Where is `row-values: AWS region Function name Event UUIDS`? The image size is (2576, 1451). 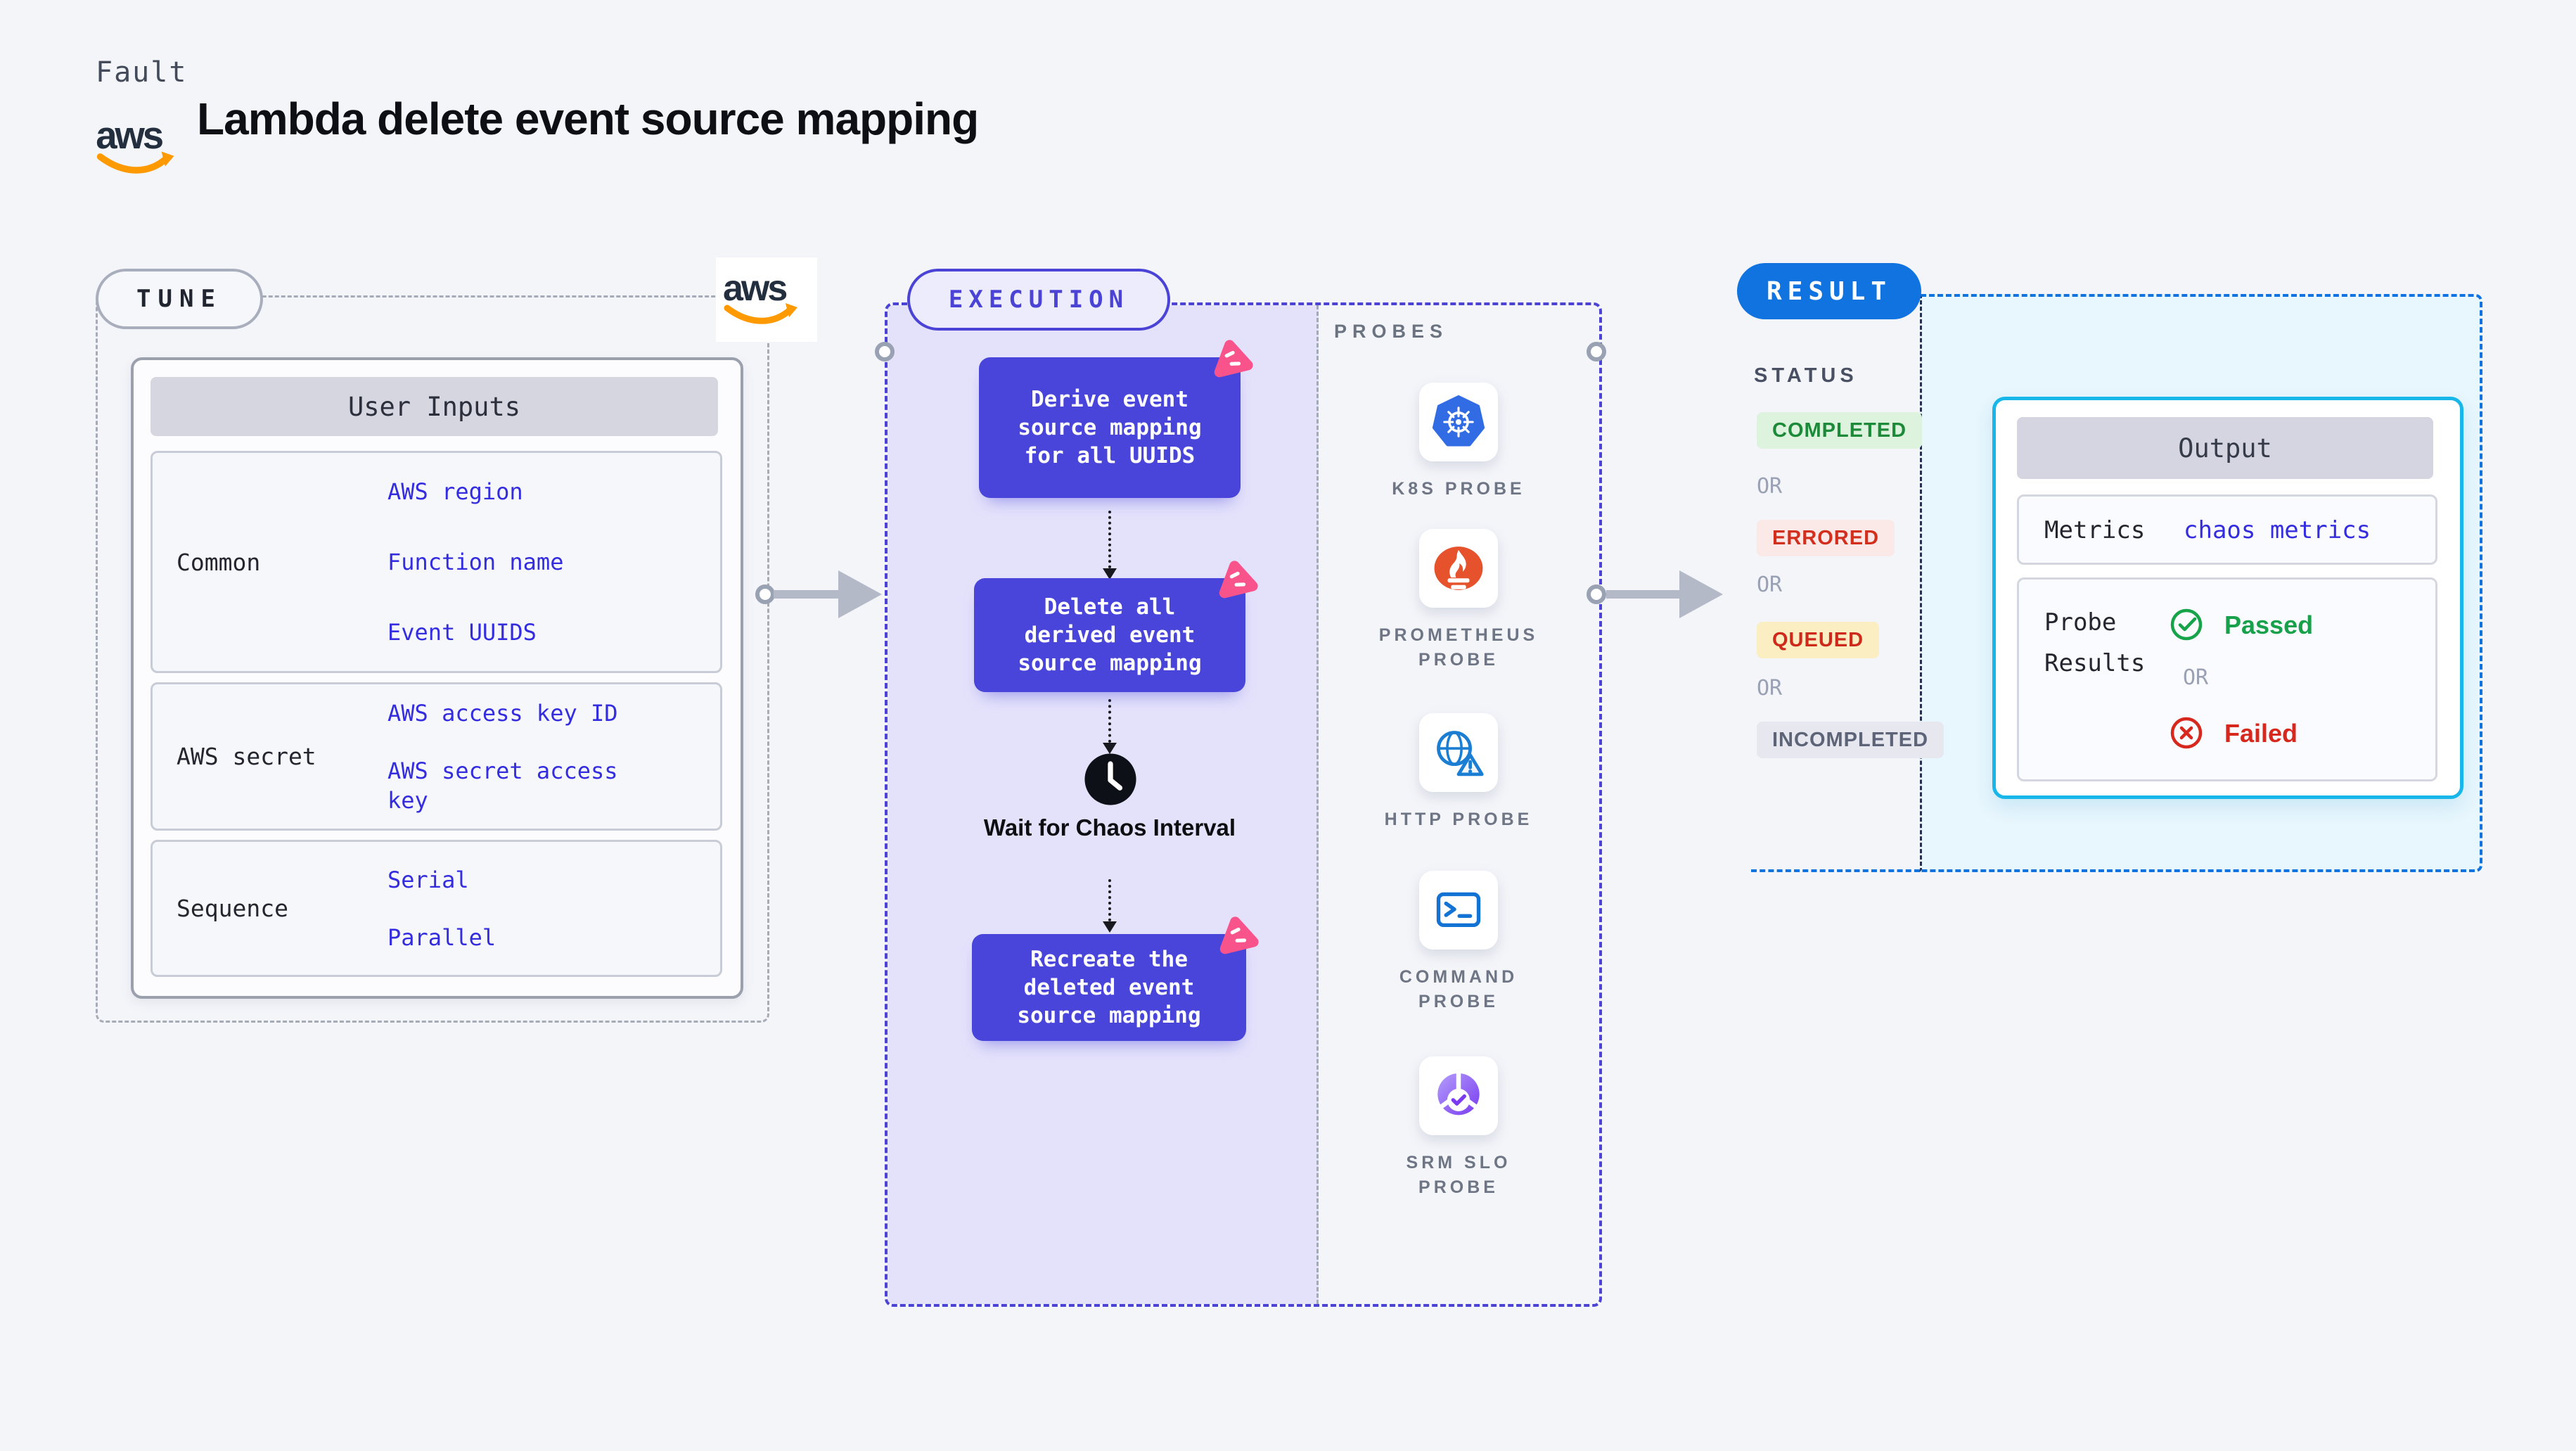
row-values: AWS region Function name Event UUIDS is located at coordinates (514, 561).